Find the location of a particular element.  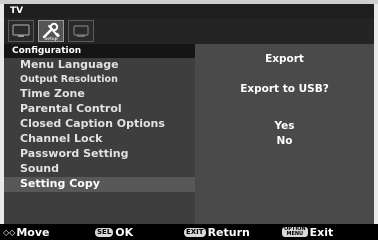

menu-item-closed-caption-options: Closed Caption Options is located at coordinates (99, 124).